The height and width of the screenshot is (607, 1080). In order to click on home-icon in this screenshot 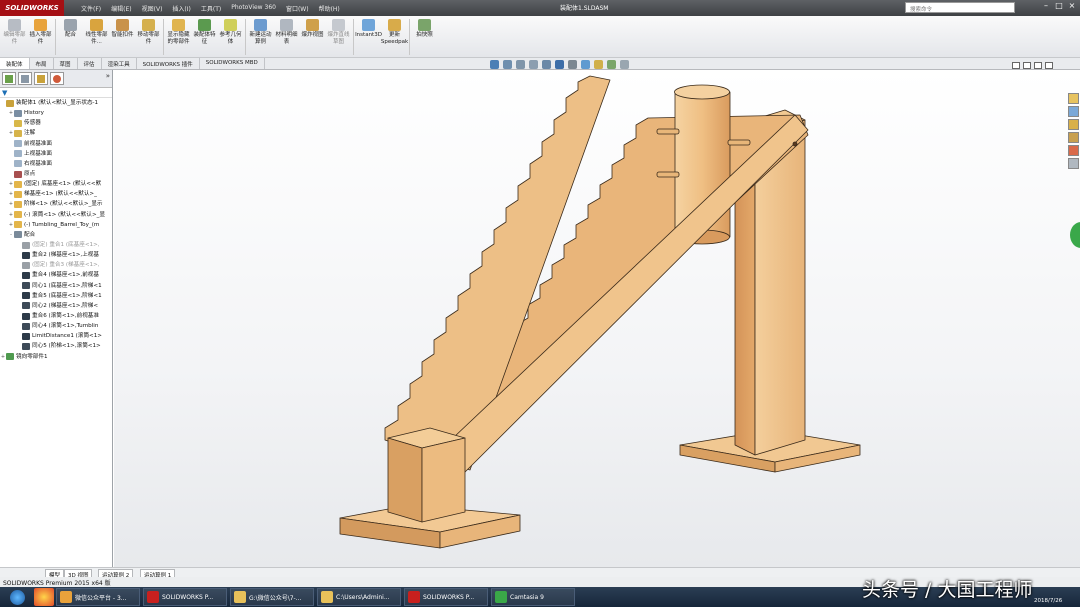, I will do `click(1073, 98)`.